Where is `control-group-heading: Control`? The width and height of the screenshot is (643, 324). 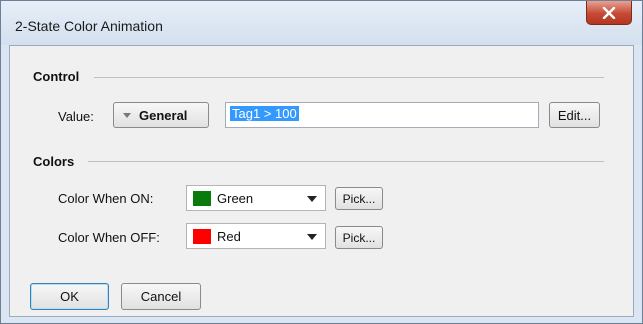
control-group-heading: Control is located at coordinates (56, 76).